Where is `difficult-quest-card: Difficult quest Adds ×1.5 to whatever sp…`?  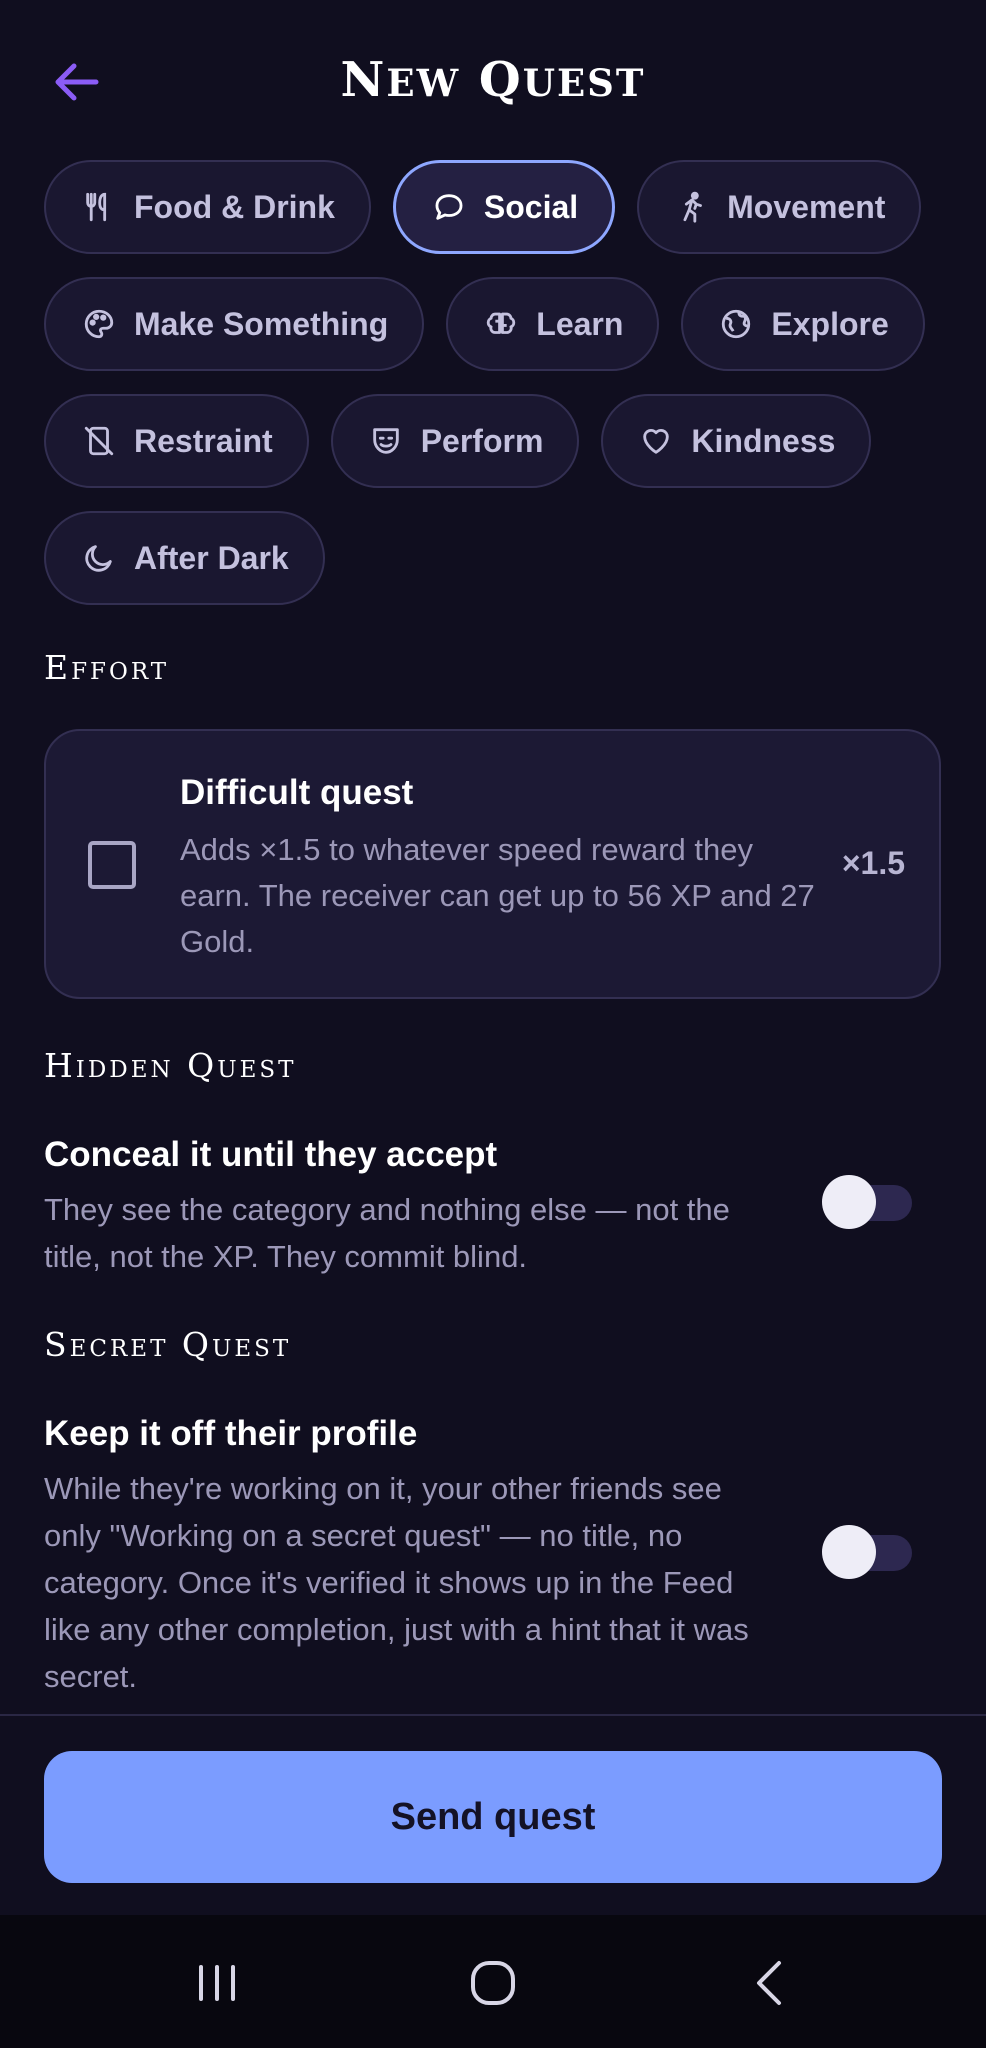 difficult-quest-card: Difficult quest Adds ×1.5 to whatever sp… is located at coordinates (492, 864).